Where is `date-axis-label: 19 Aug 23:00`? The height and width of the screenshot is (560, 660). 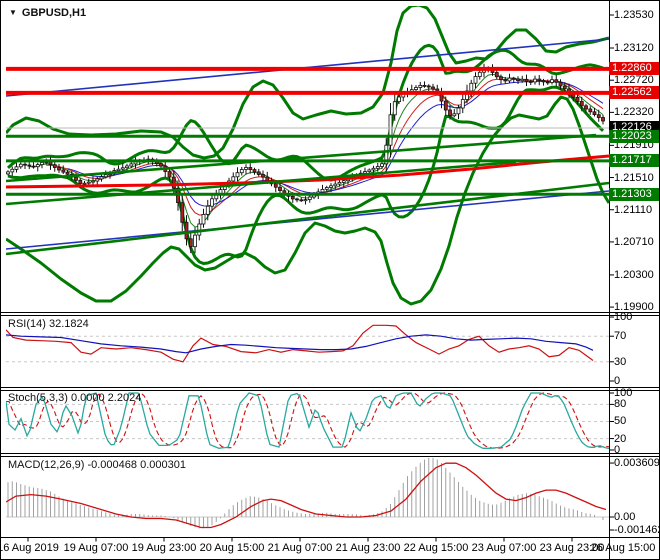
date-axis-label: 19 Aug 23:00 is located at coordinates (164, 548).